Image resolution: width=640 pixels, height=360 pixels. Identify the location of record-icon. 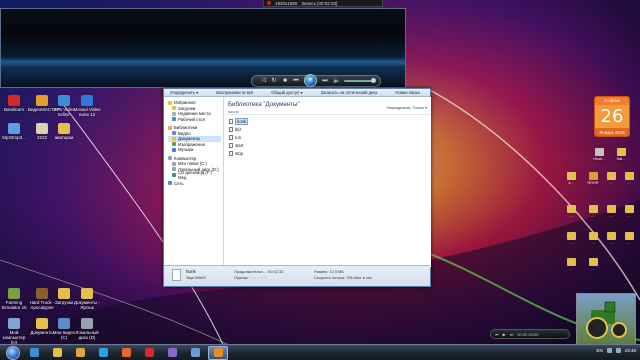
(269, 3).